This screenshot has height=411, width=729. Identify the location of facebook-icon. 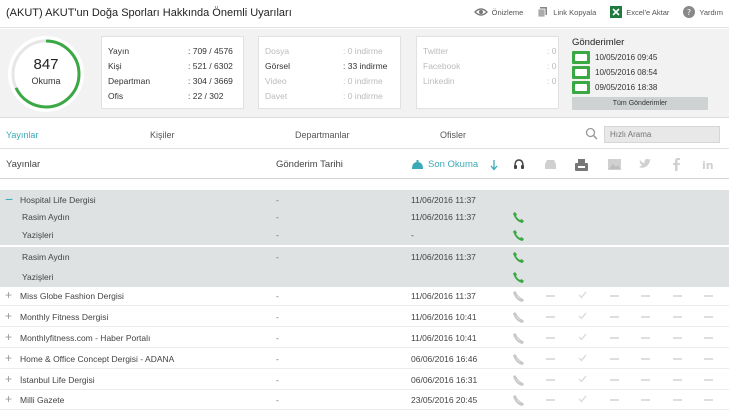
(676, 165).